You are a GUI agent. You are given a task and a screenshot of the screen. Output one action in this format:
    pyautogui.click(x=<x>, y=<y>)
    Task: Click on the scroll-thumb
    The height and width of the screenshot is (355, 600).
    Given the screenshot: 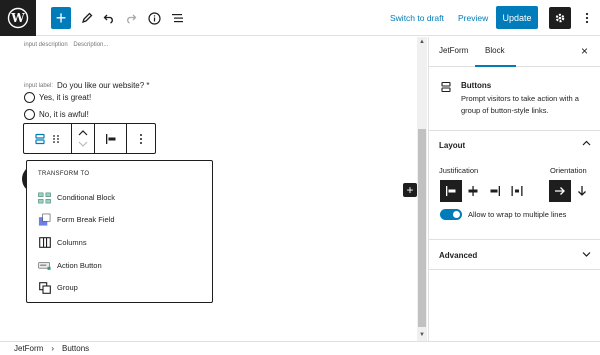 What is the action you would take?
    pyautogui.click(x=422, y=228)
    